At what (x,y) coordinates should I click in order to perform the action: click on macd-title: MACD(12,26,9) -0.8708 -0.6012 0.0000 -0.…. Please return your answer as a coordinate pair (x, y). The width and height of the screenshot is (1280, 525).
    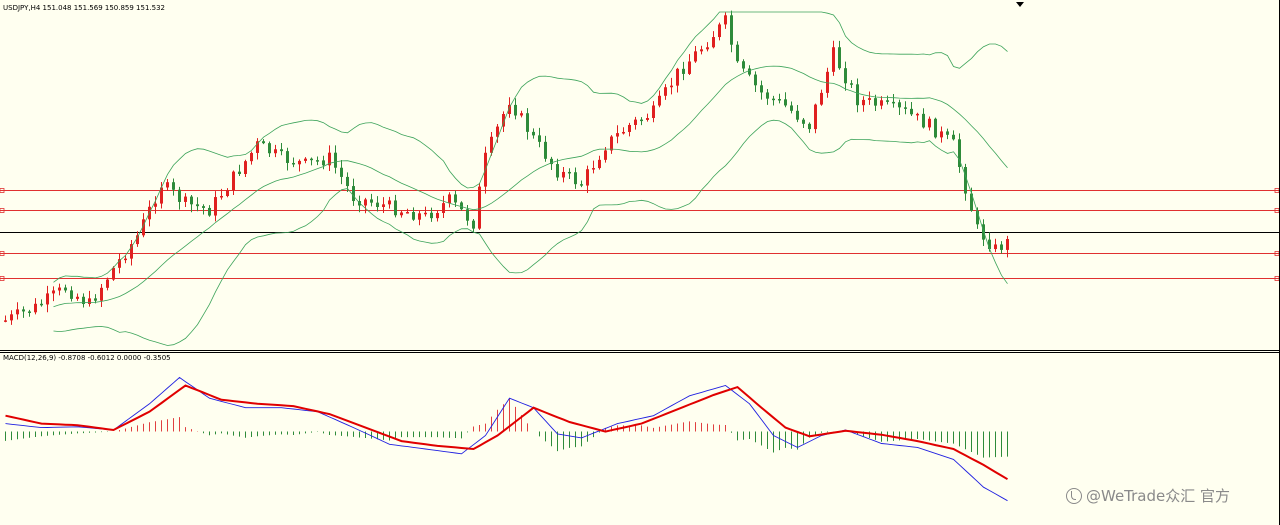
    Looking at the image, I should click on (87, 358).